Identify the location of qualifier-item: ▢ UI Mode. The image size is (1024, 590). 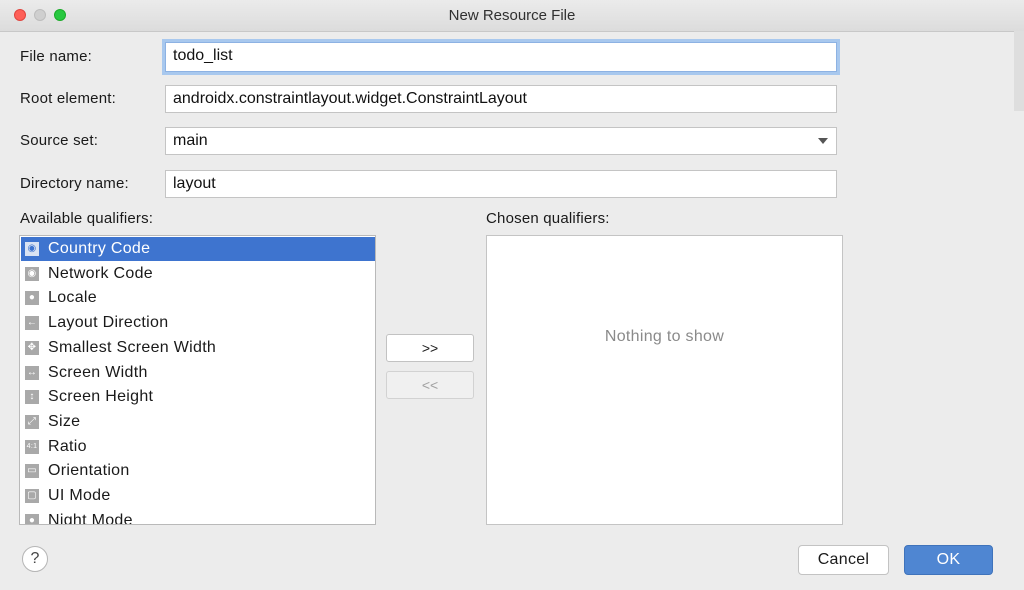
(198, 496).